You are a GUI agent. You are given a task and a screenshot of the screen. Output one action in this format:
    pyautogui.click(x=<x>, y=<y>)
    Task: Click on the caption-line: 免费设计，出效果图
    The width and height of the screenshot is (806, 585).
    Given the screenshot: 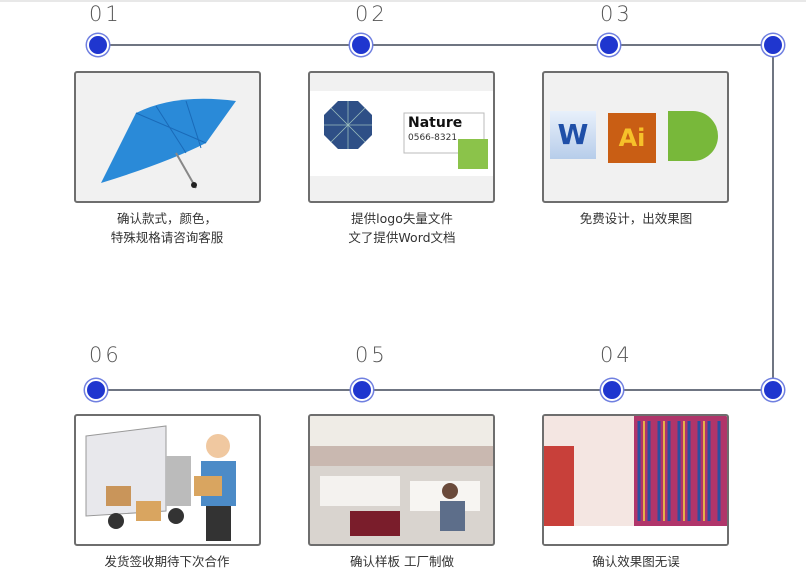 What is the action you would take?
    pyautogui.click(x=636, y=218)
    